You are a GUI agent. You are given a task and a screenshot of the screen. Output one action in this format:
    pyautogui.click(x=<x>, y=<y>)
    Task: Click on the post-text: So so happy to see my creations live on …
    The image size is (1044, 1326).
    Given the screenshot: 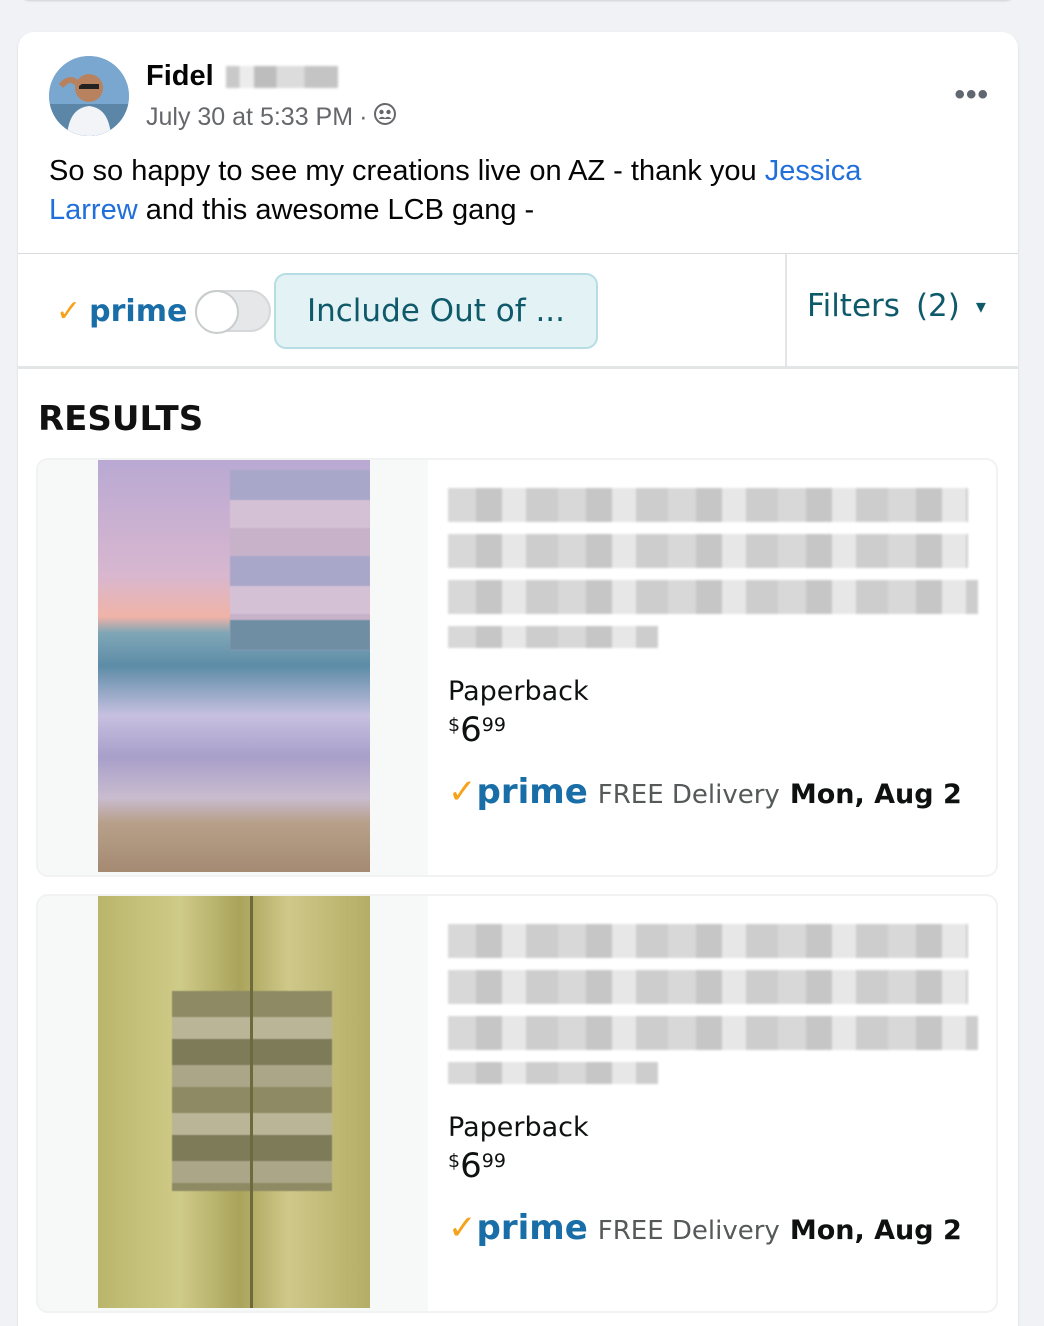 What is the action you would take?
    pyautogui.click(x=499, y=191)
    